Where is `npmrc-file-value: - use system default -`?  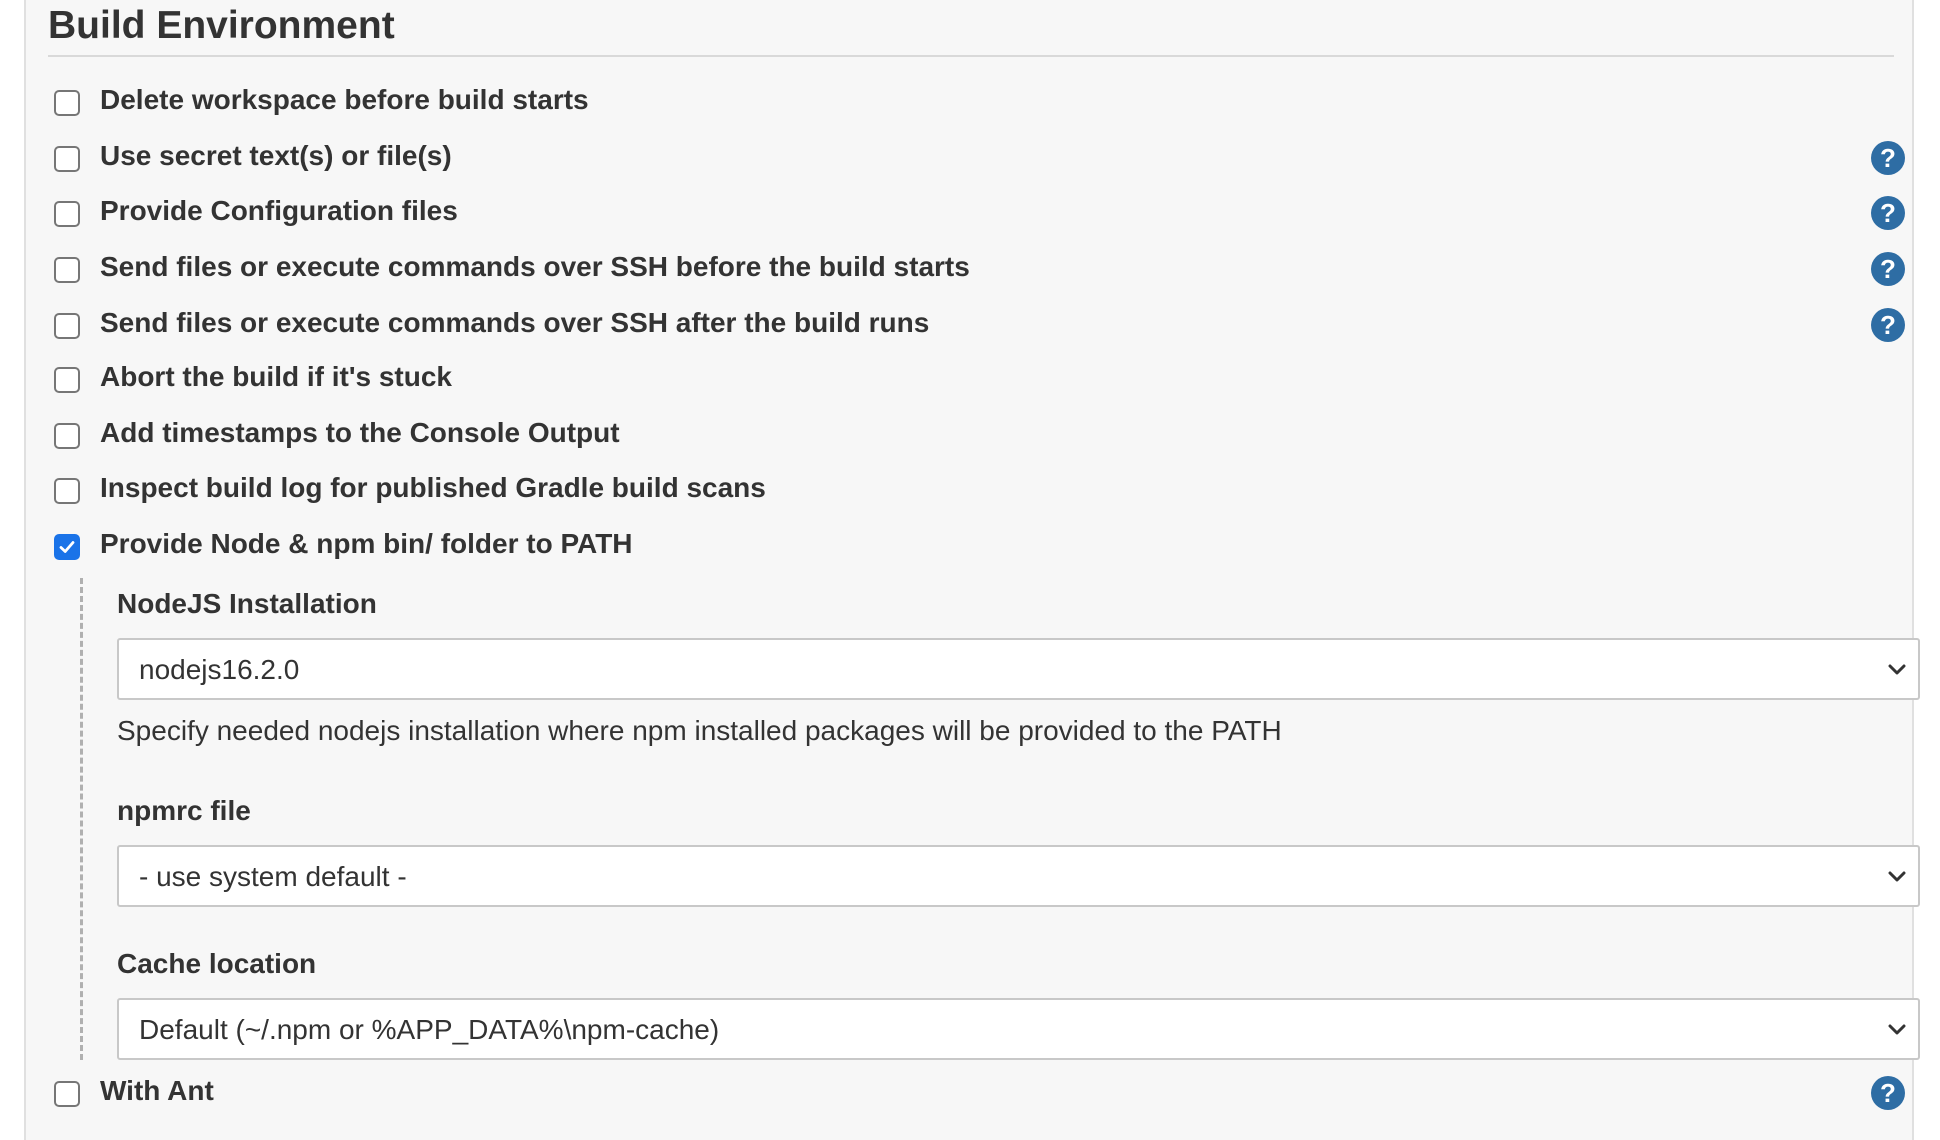
npmrc-file-value: - use system default - is located at coordinates (273, 876).